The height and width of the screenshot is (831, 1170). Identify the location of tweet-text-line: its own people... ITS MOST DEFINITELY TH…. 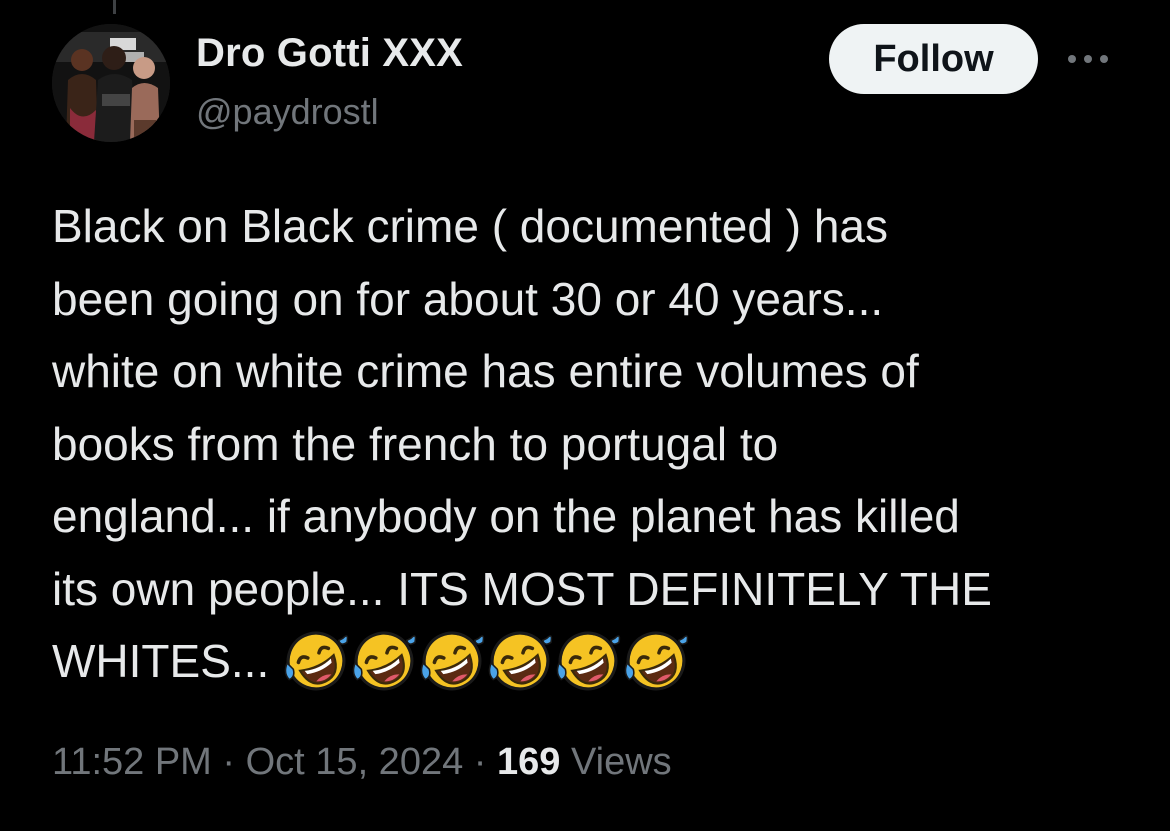
(522, 588).